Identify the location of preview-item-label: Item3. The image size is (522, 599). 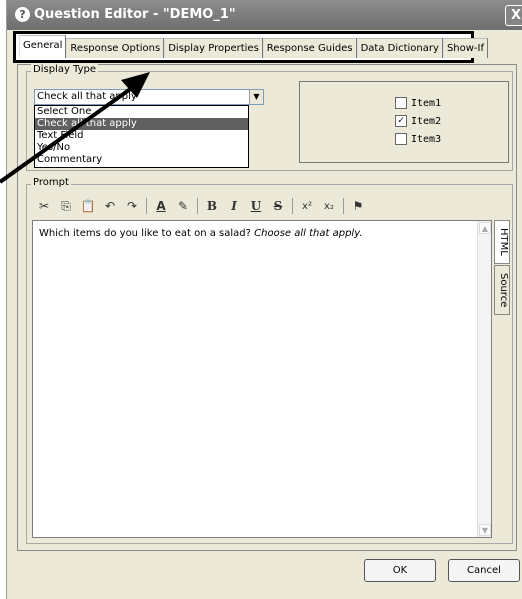
(426, 139).